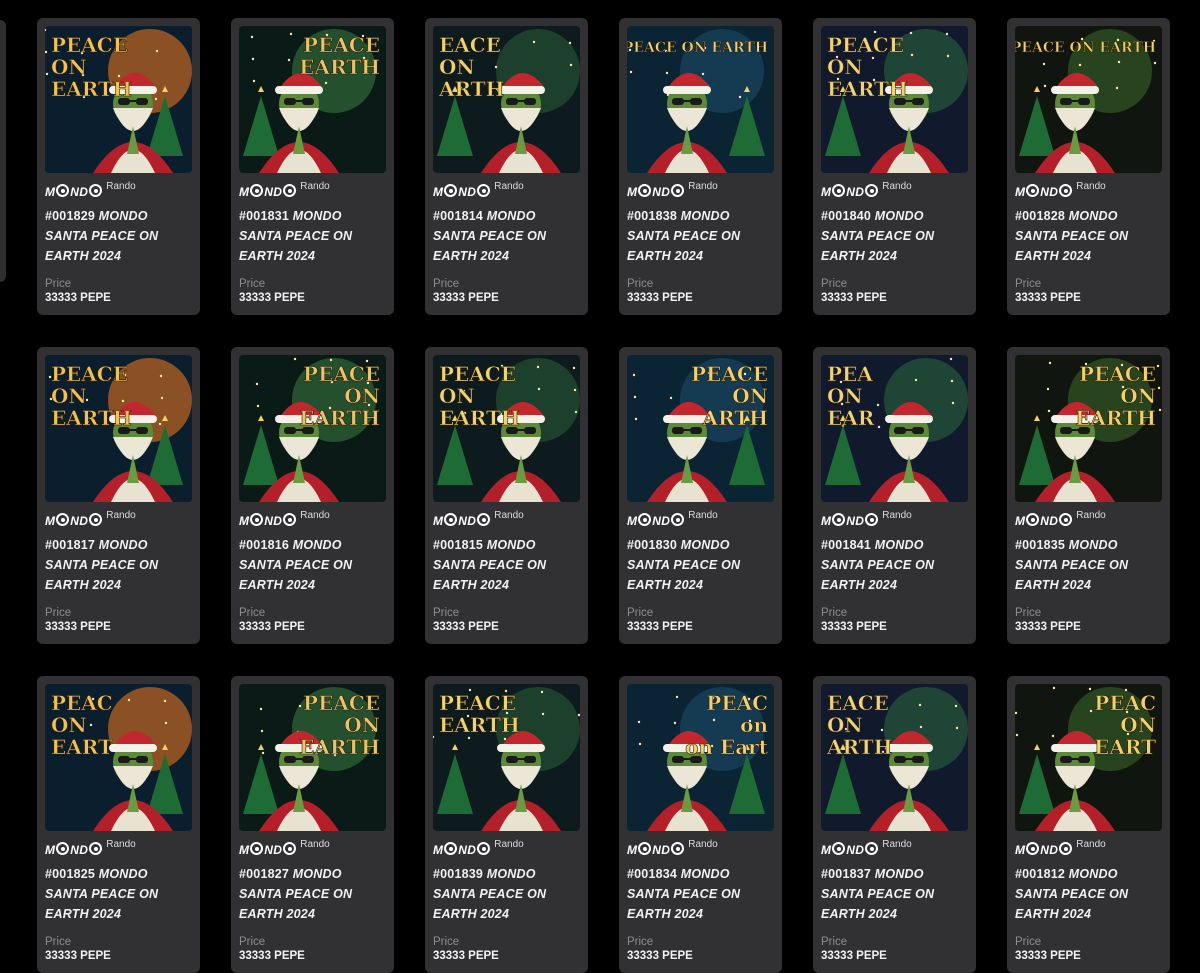 The width and height of the screenshot is (1200, 973). Describe the element at coordinates (1088, 565) in the screenshot. I see `nft-title: #001835 MONDO SANTA PEACE ON EARTH 2024` at that location.